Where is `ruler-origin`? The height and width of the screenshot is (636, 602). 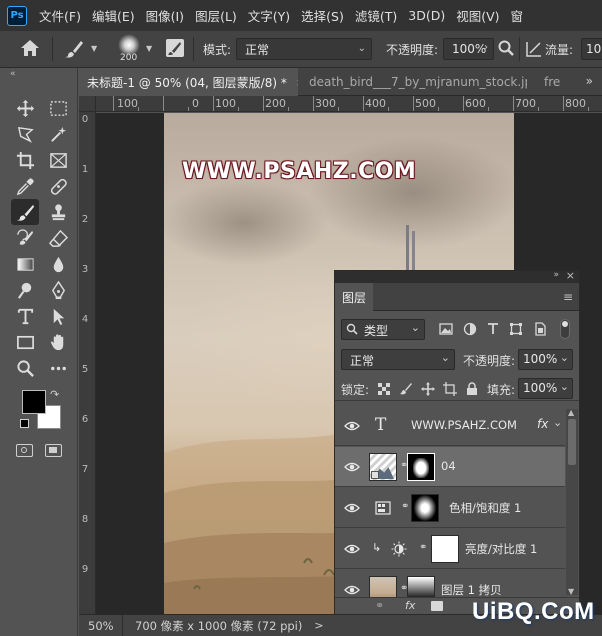
ruler-origin is located at coordinates (87, 104).